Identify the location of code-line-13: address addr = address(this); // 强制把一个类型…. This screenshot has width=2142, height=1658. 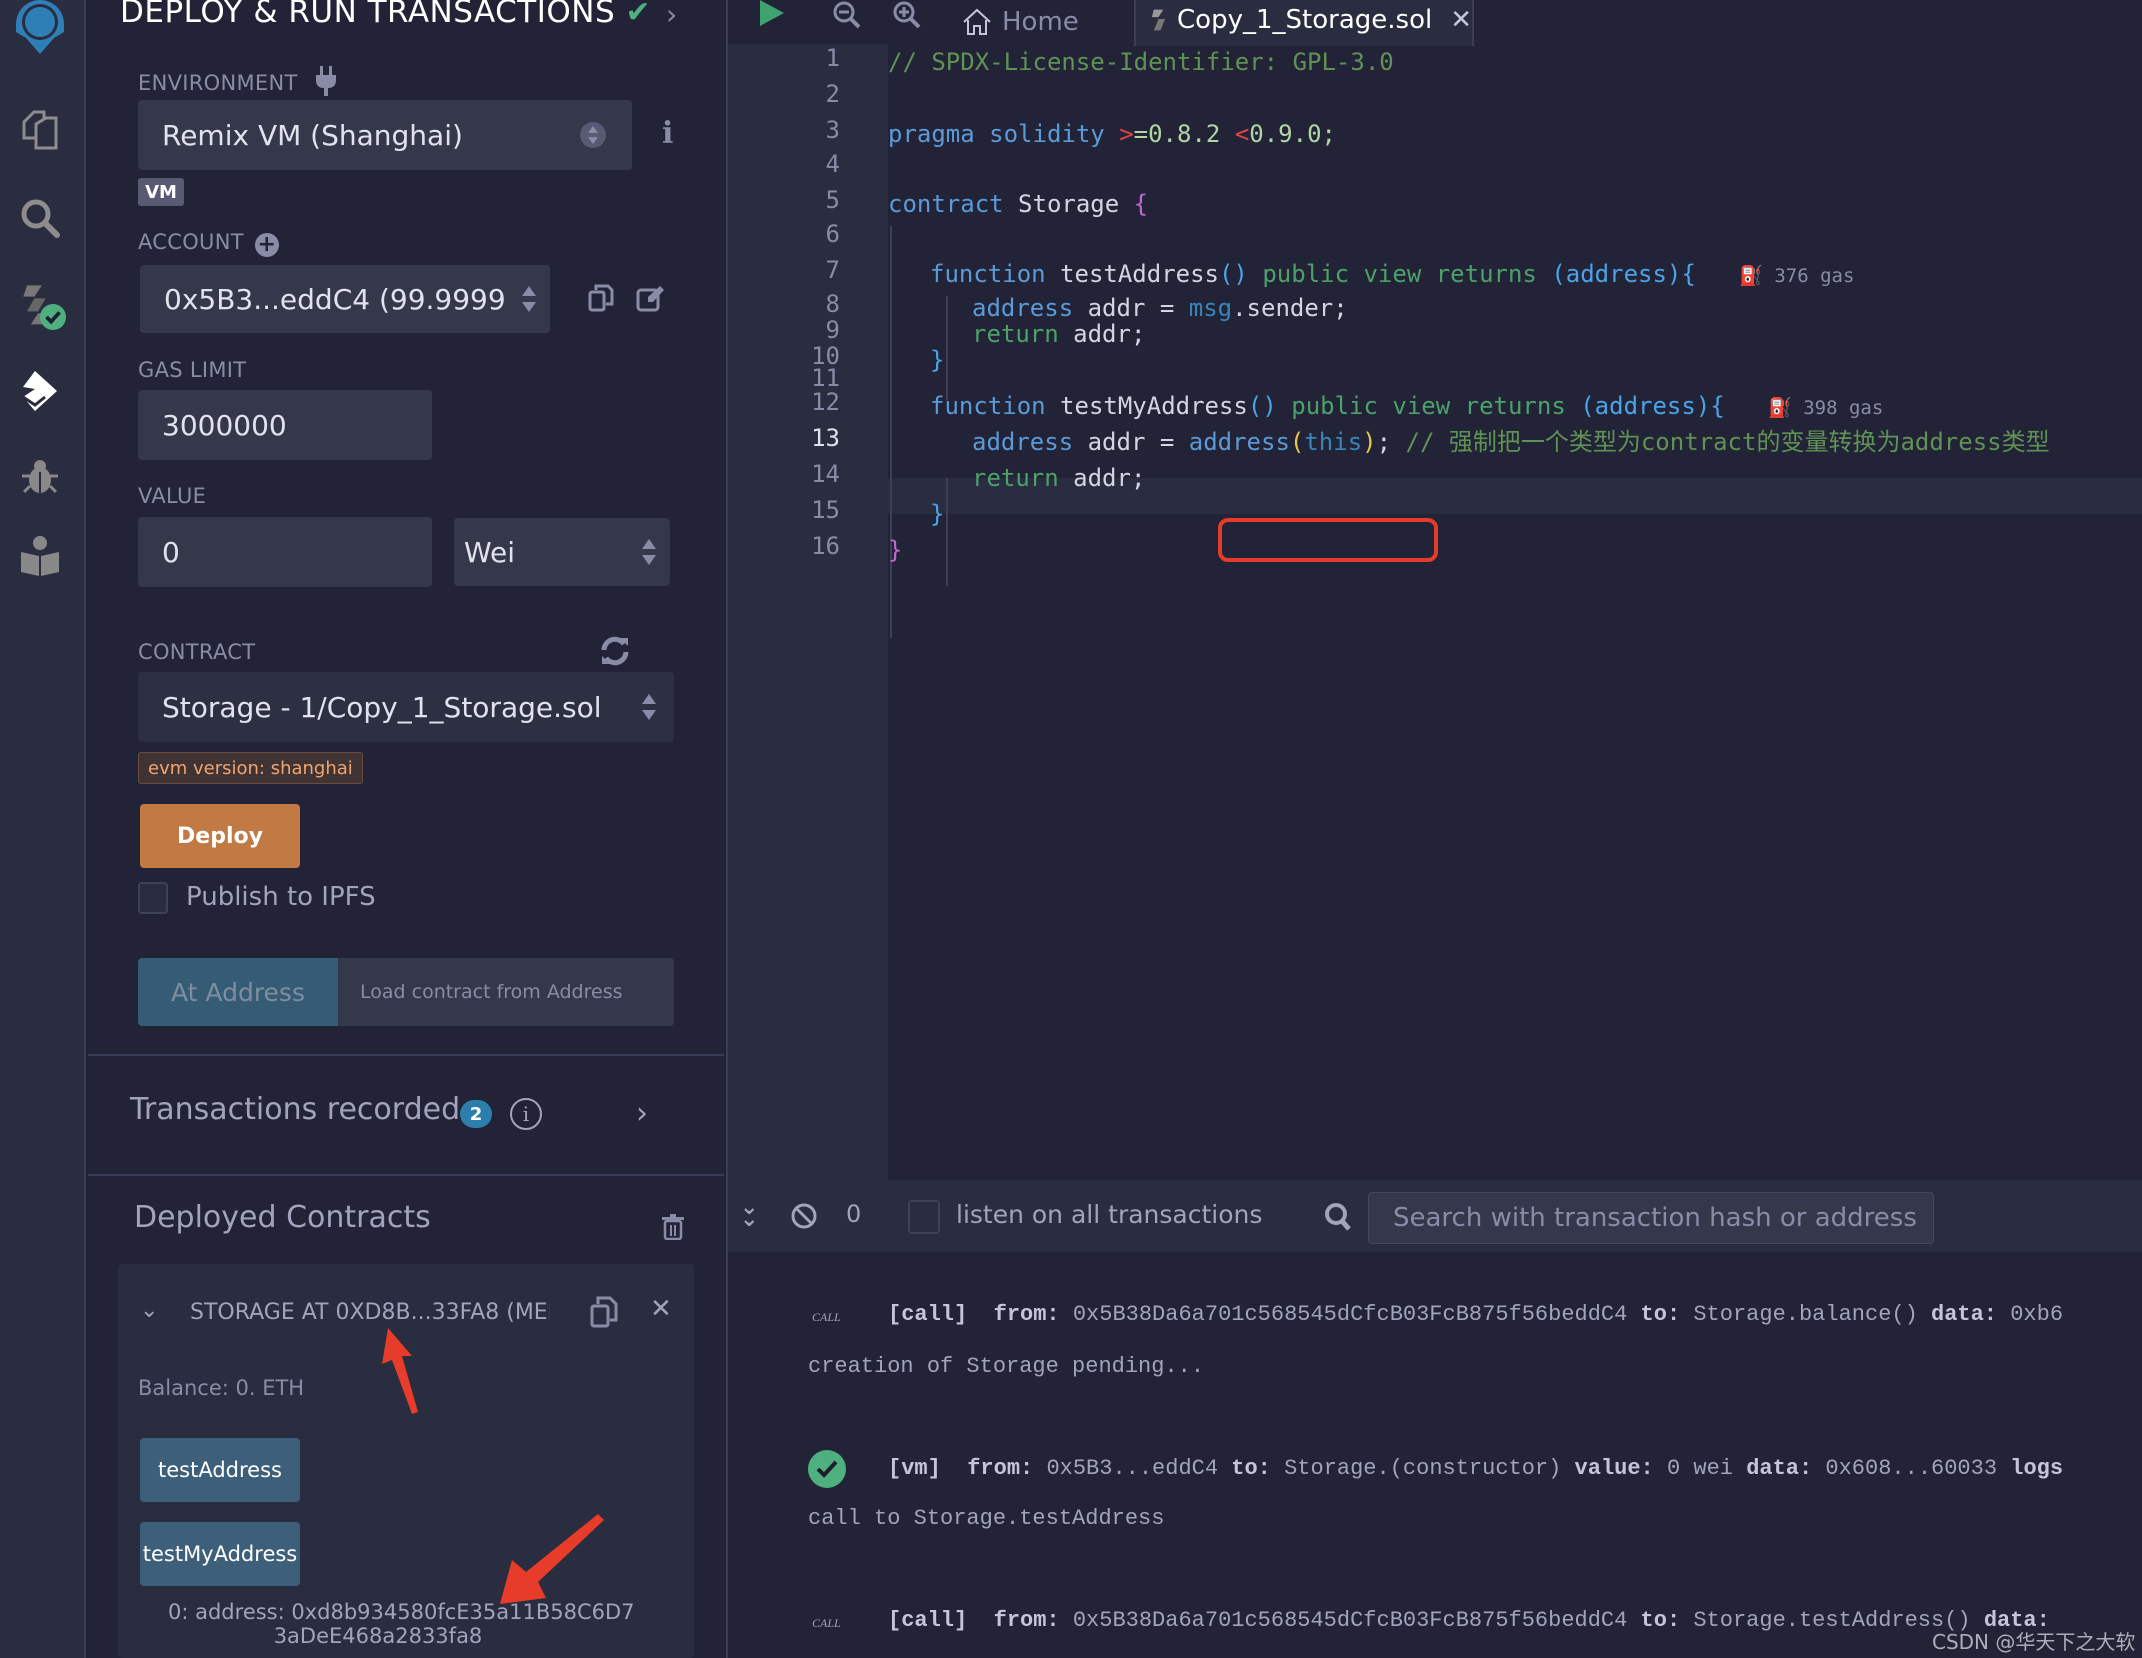
(1511, 442).